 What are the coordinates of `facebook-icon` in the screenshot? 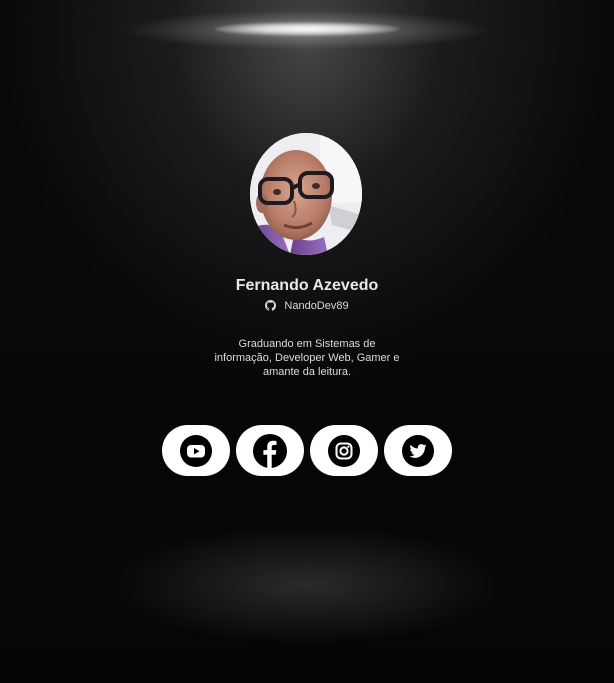 It's located at (270, 450).